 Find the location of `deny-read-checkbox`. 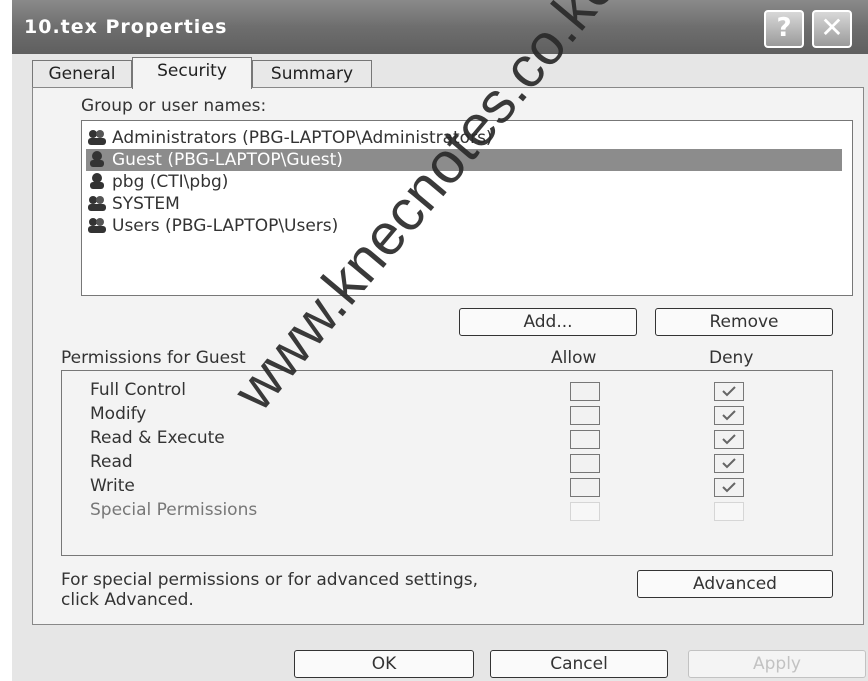

deny-read-checkbox is located at coordinates (729, 463).